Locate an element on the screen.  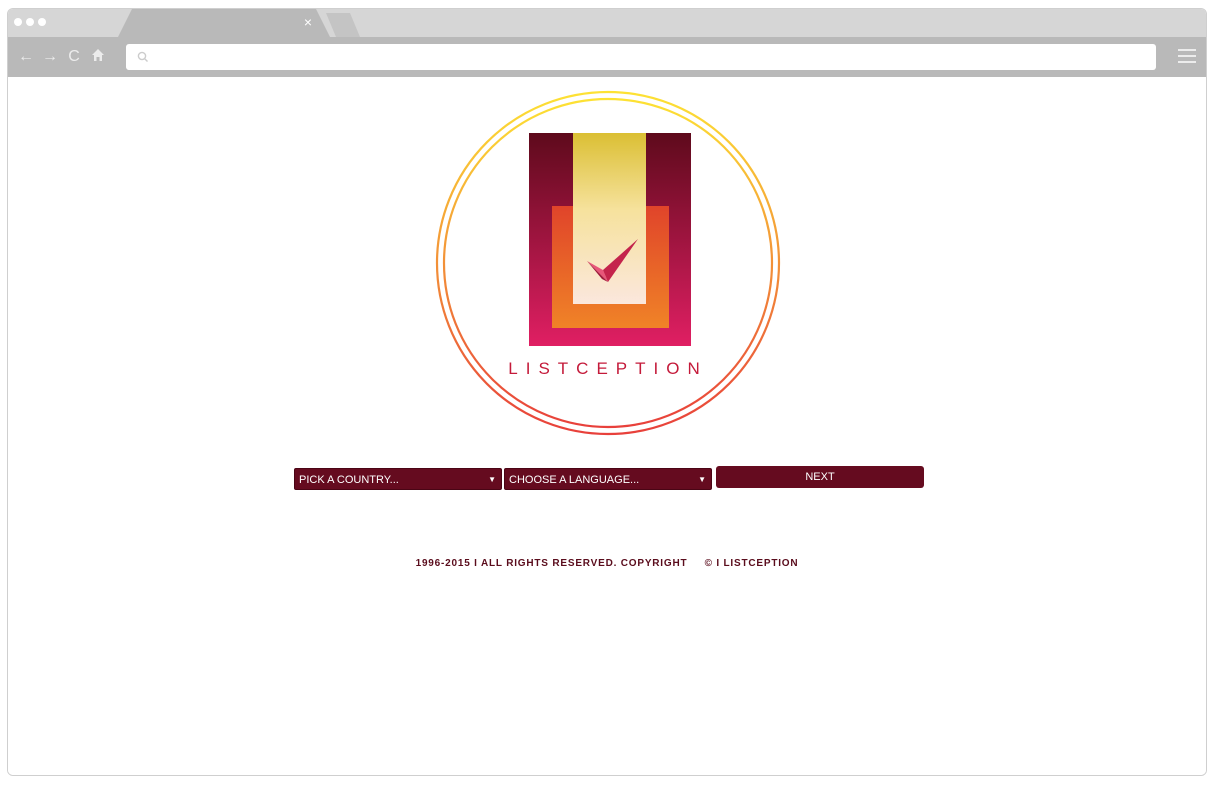
minimize-window-dot-icon is located at coordinates (30, 22).